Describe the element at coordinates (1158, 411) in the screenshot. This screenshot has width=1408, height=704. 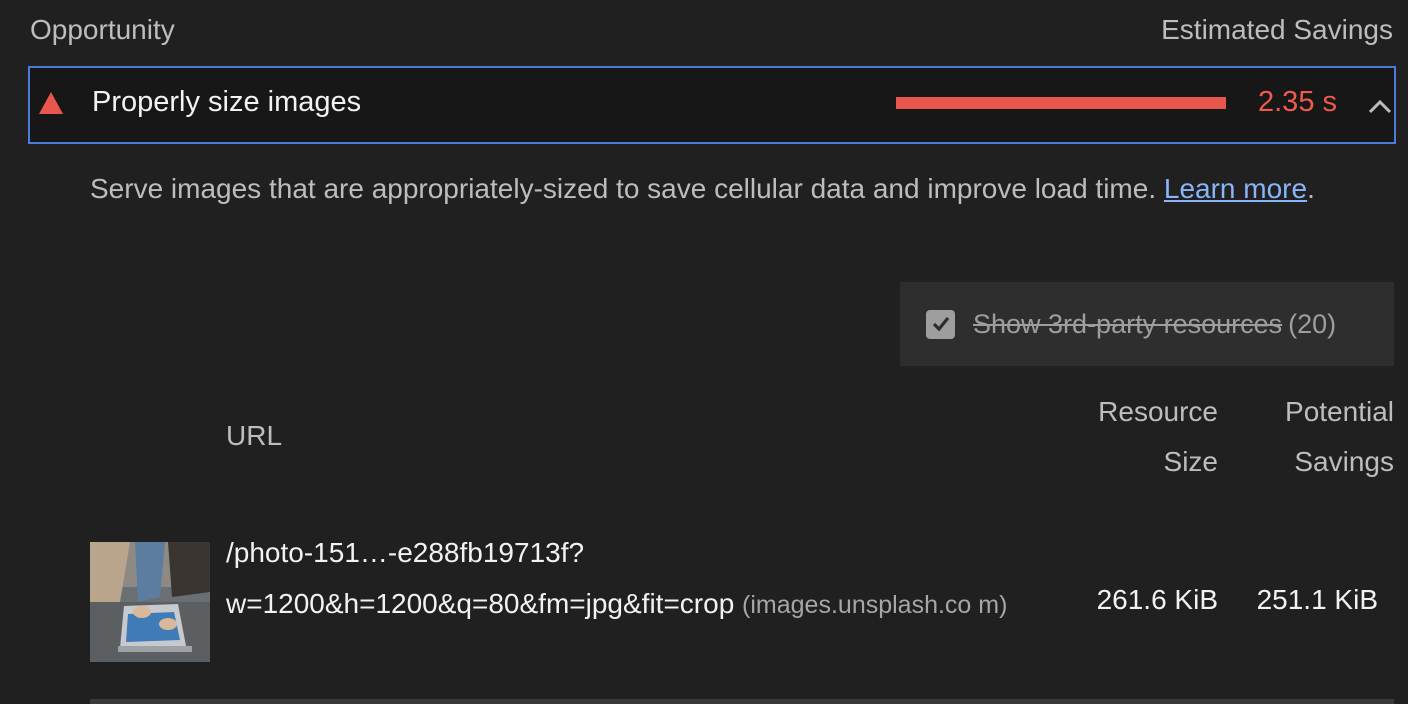
I see `resource-size-header-line1: Resource` at that location.